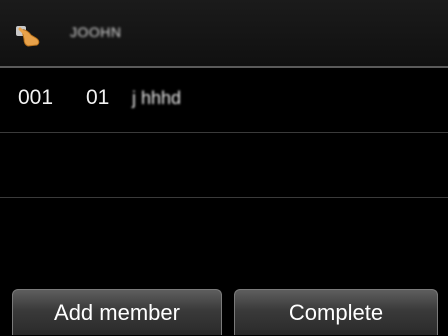 The width and height of the screenshot is (448, 336). What do you see at coordinates (224, 310) in the screenshot?
I see `button-bar: Add member Complete` at bounding box center [224, 310].